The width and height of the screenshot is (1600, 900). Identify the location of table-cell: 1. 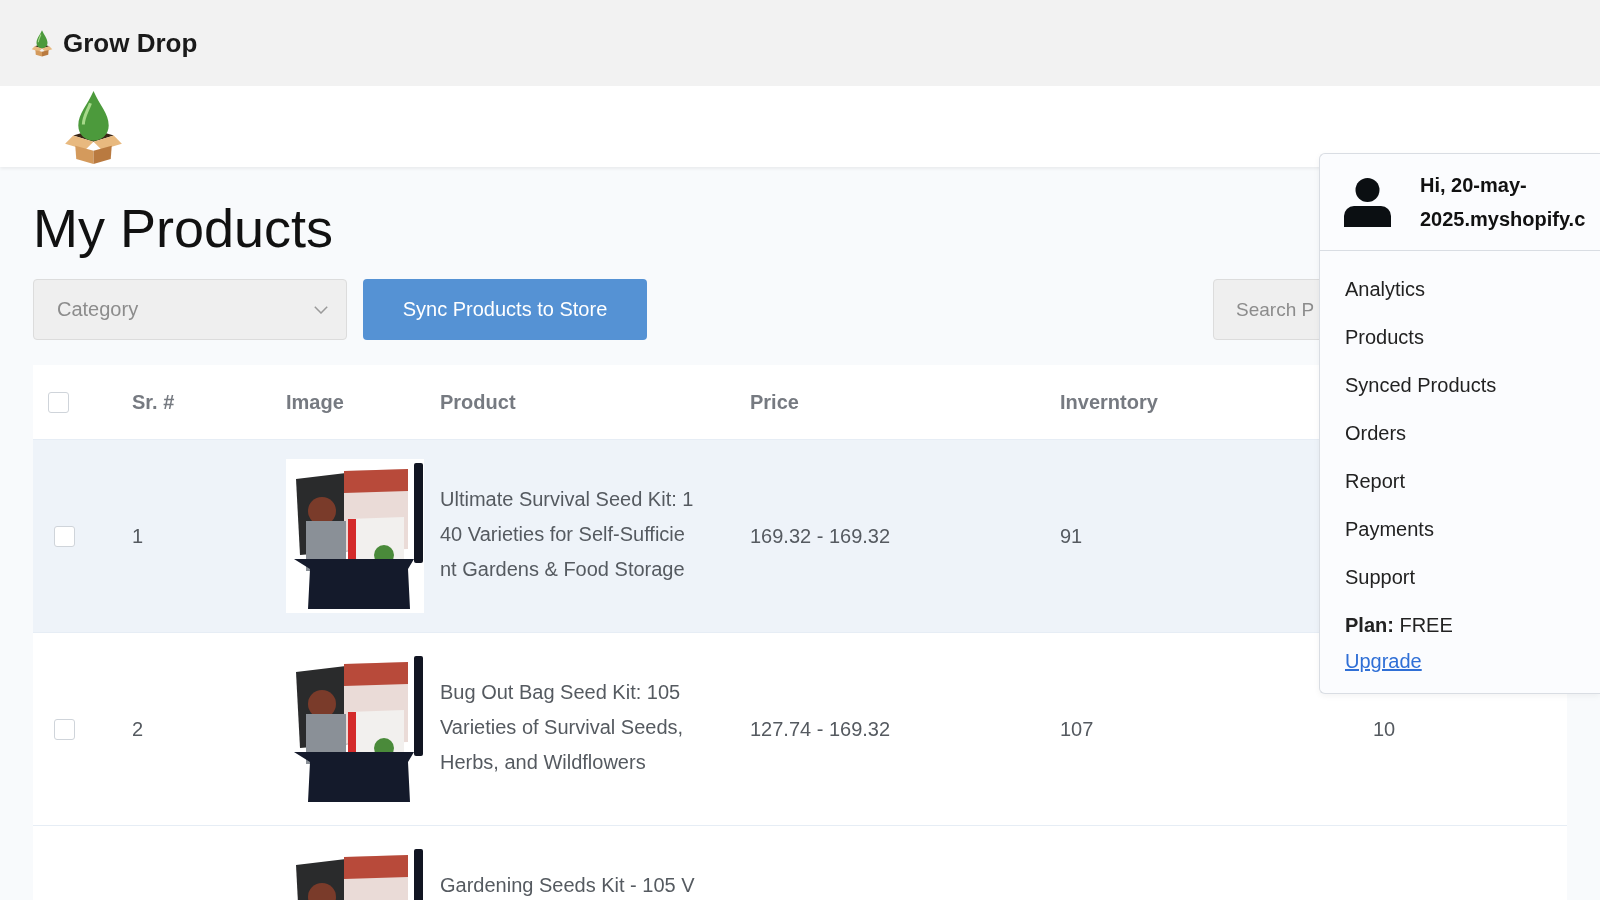
(138, 535).